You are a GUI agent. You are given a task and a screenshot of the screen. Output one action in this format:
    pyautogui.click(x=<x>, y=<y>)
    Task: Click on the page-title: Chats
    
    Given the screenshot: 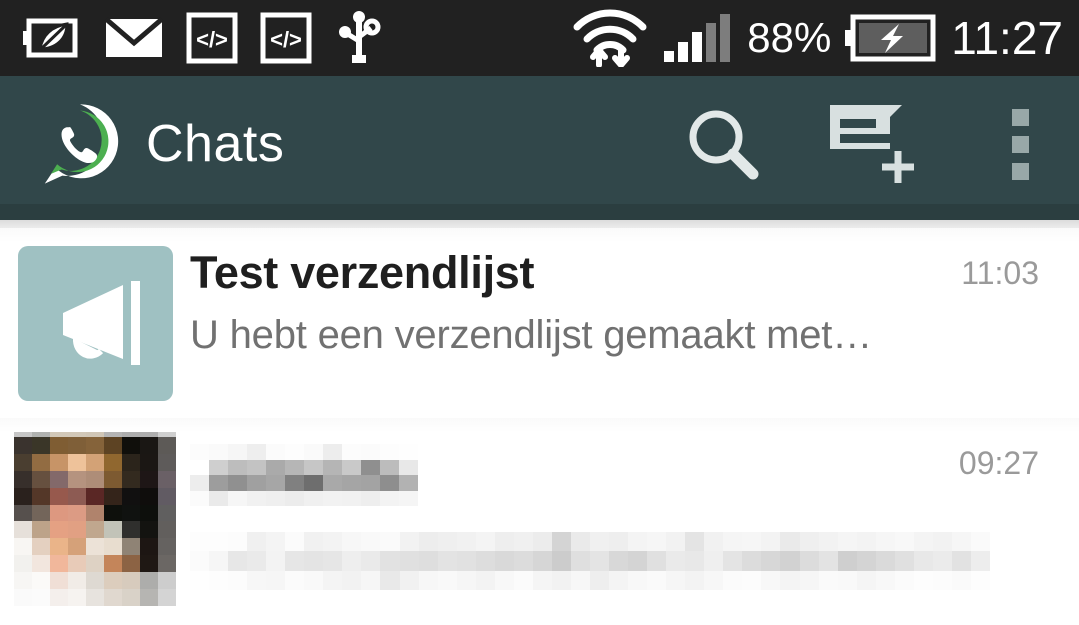 What is the action you would take?
    pyautogui.click(x=215, y=144)
    